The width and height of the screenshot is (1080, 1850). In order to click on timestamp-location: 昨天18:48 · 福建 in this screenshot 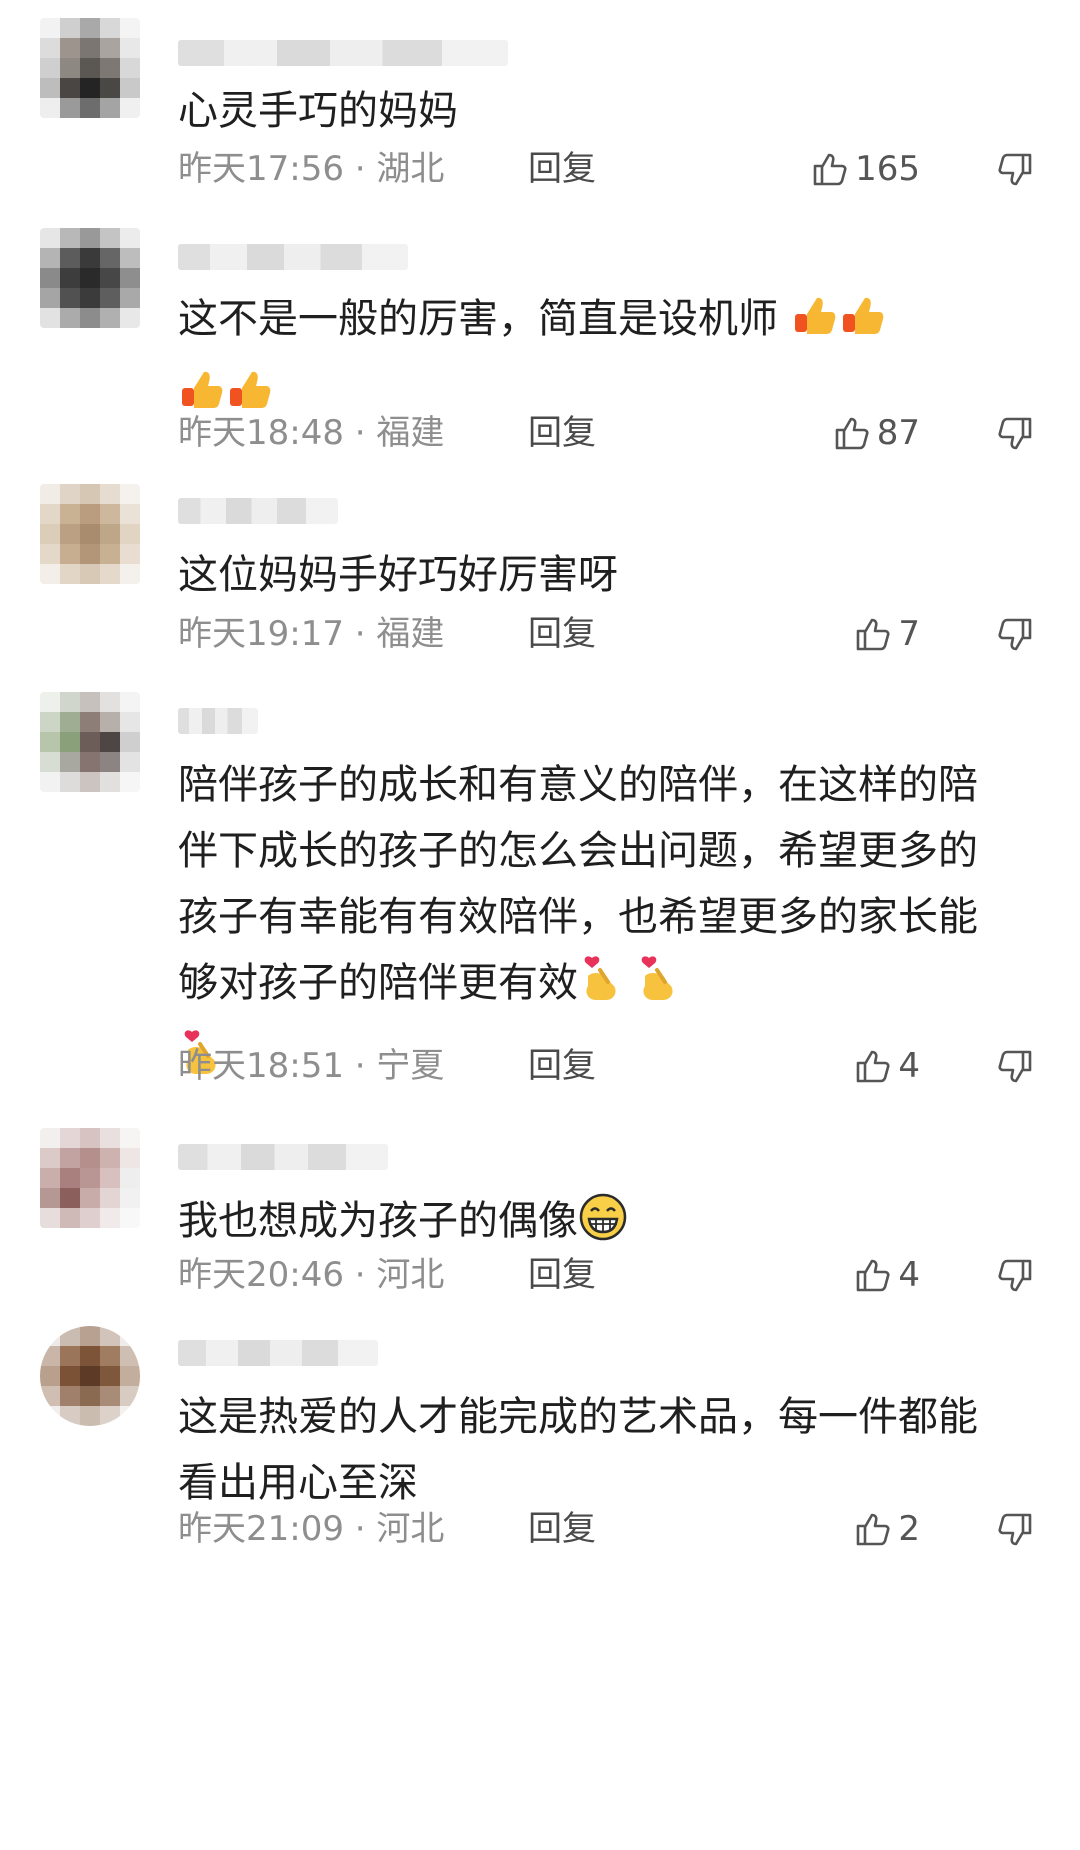, I will do `click(311, 433)`.